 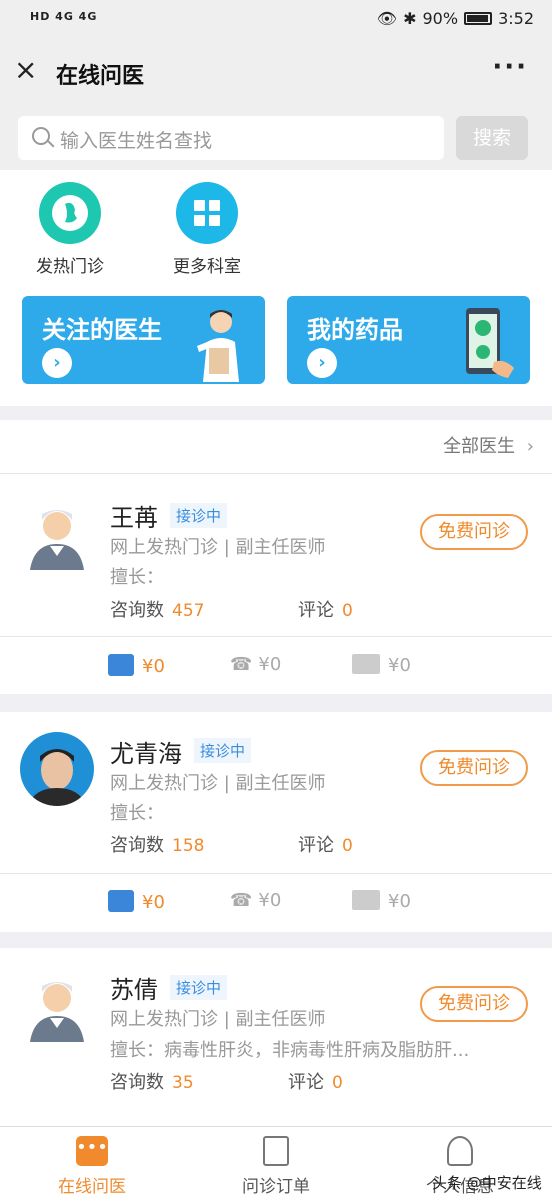 What do you see at coordinates (100, 76) in the screenshot?
I see `page-title: 在线问医` at bounding box center [100, 76].